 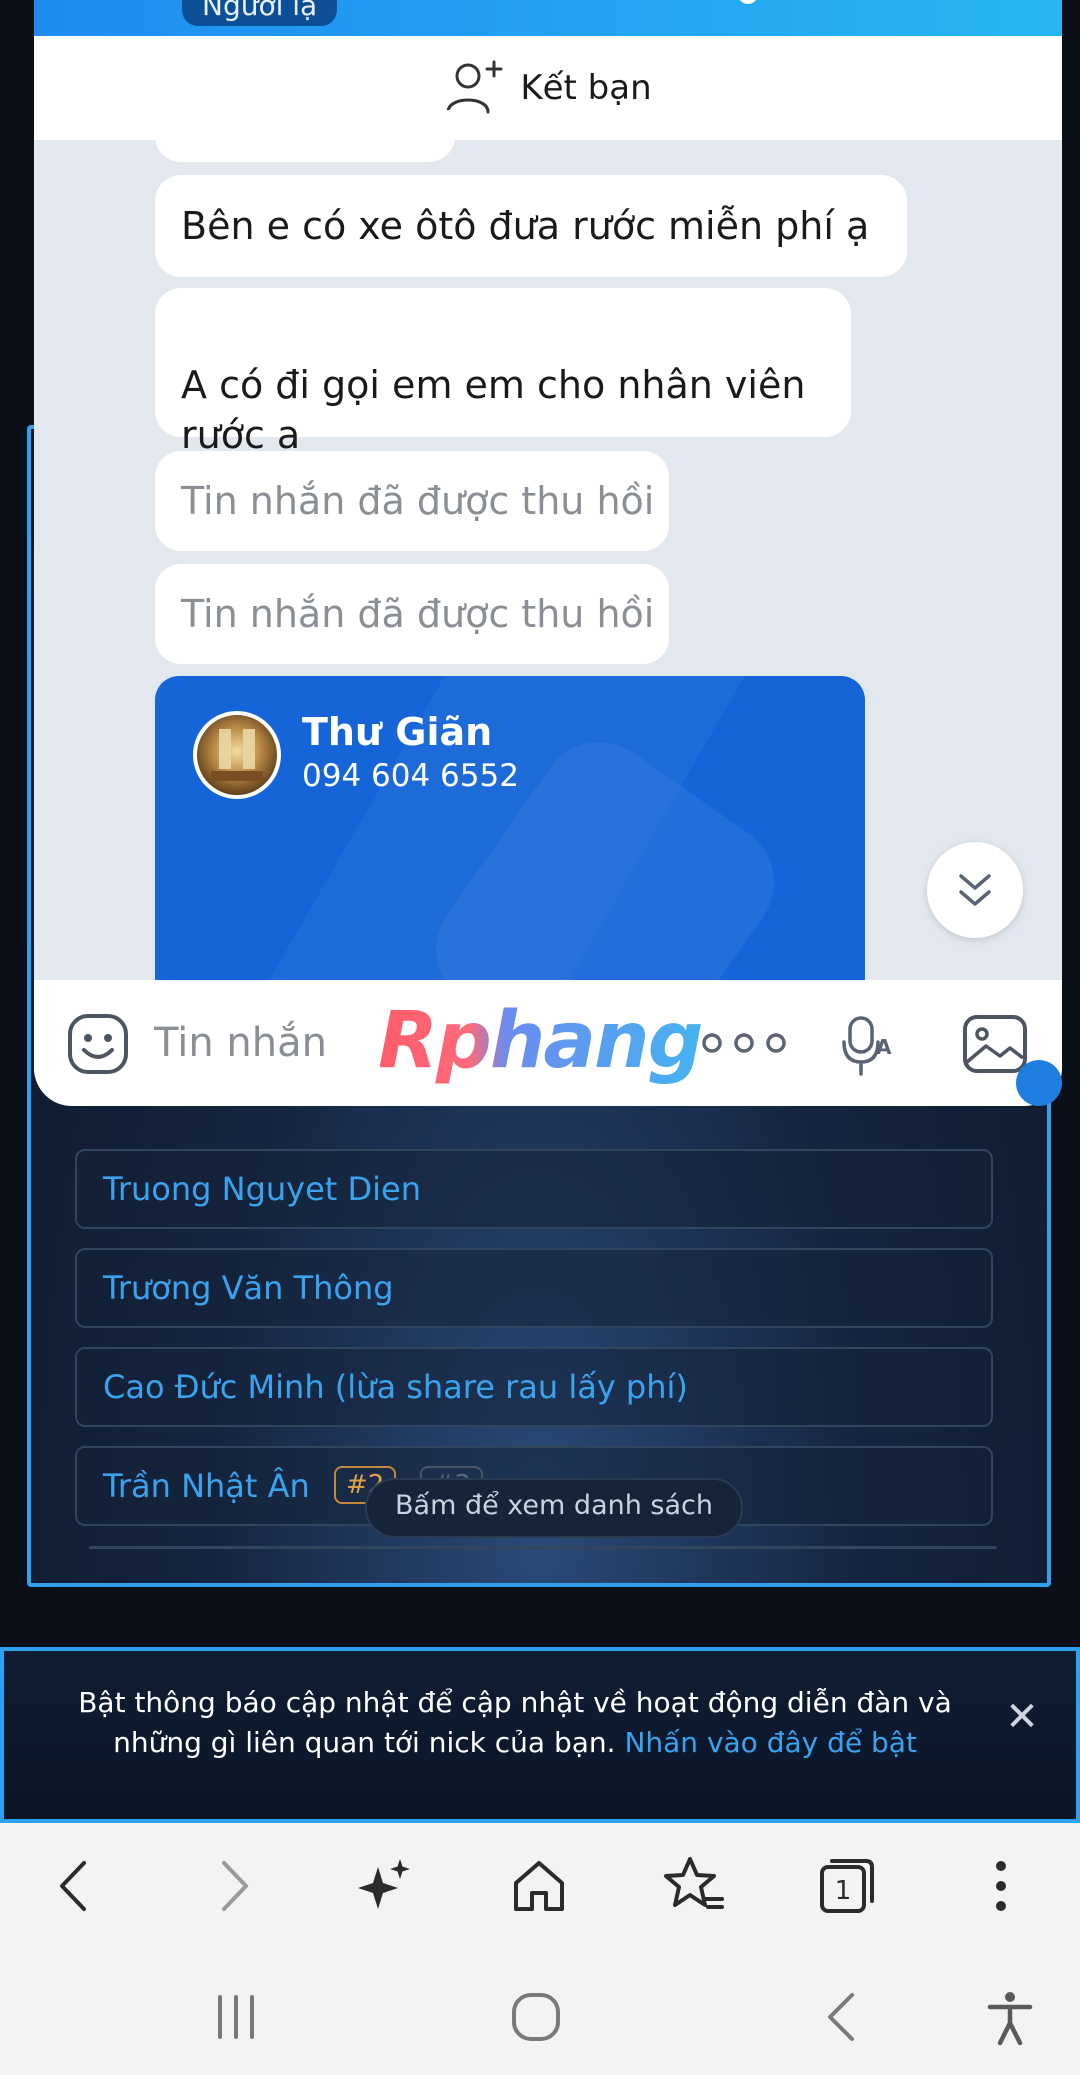 I want to click on system-navigation-bar, so click(x=540, y=2012).